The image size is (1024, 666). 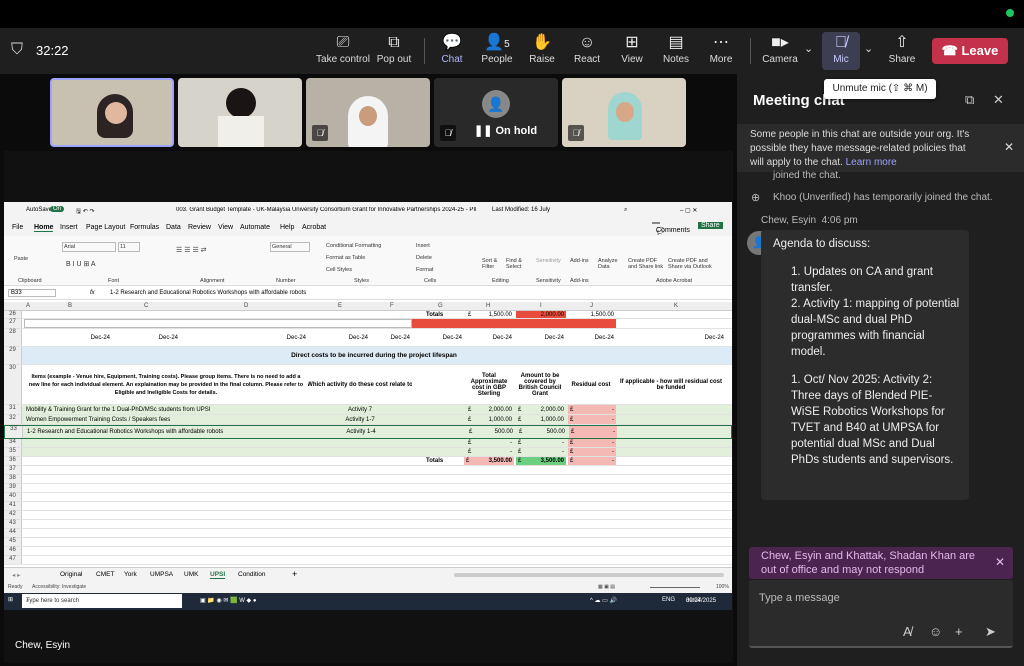 I want to click on bold-italic-underline: B I U ⊞ A, so click(x=81, y=264).